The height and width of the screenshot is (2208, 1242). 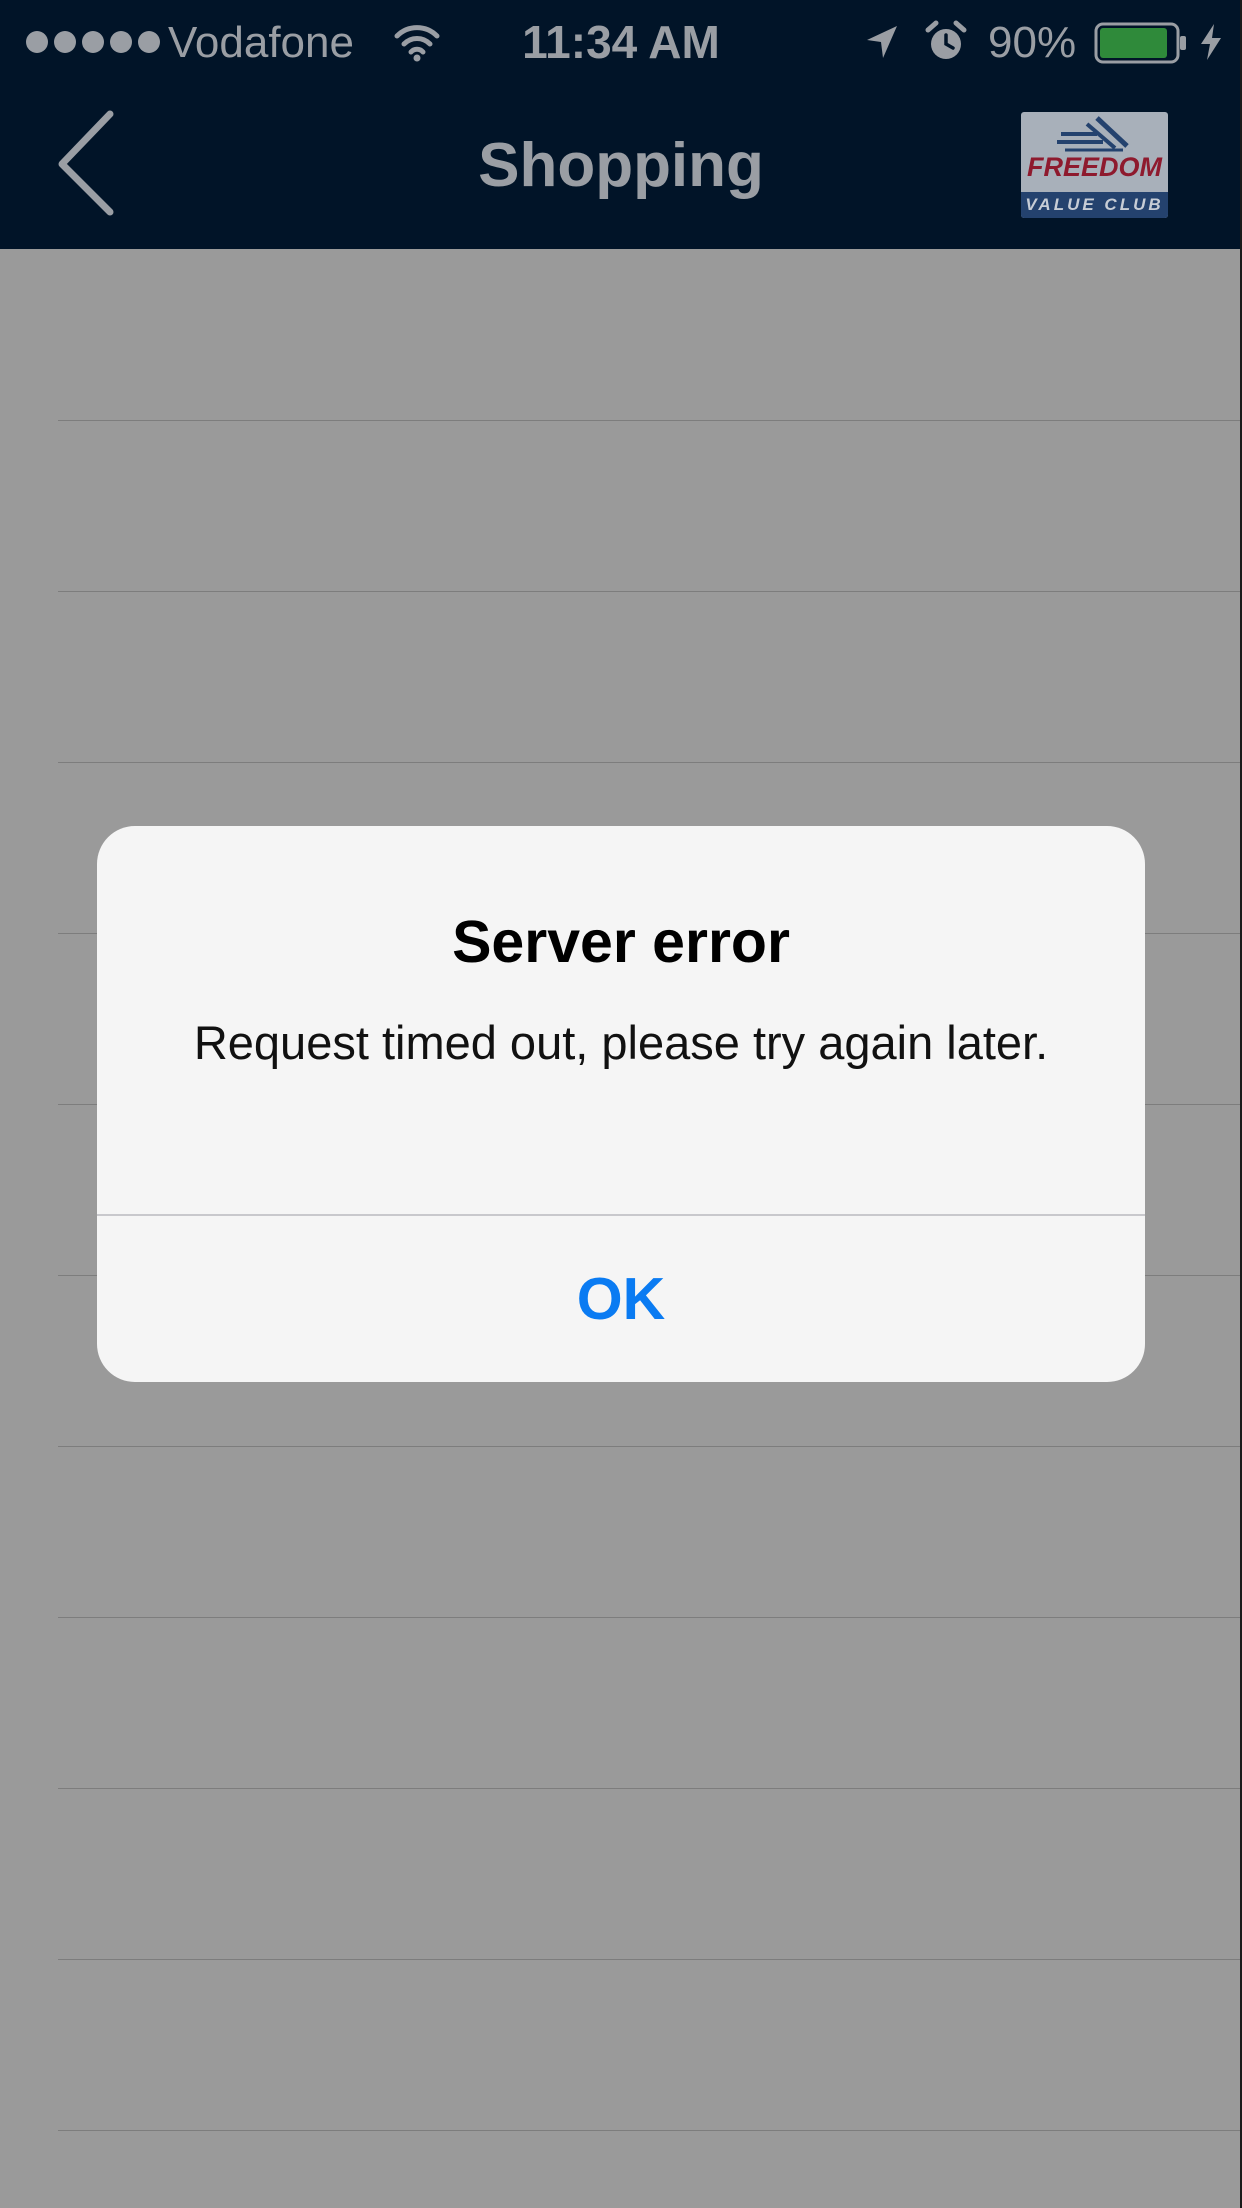 What do you see at coordinates (1094, 205) in the screenshot?
I see `logo-subtitle: VALUE CLUB` at bounding box center [1094, 205].